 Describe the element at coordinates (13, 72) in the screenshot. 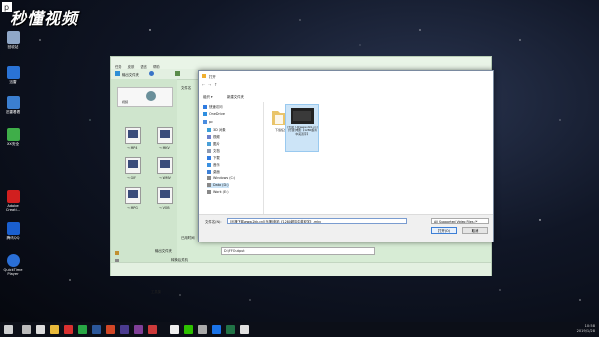

I see `xunlei-icon` at that location.